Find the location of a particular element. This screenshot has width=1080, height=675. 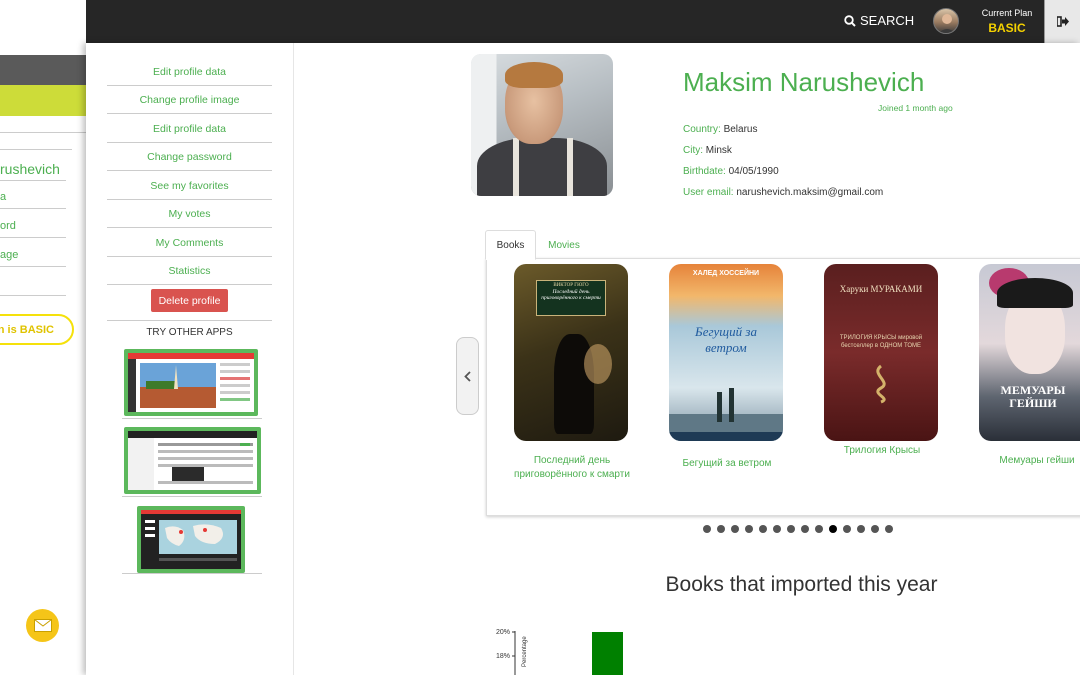

field-label: User email: is located at coordinates (708, 192).